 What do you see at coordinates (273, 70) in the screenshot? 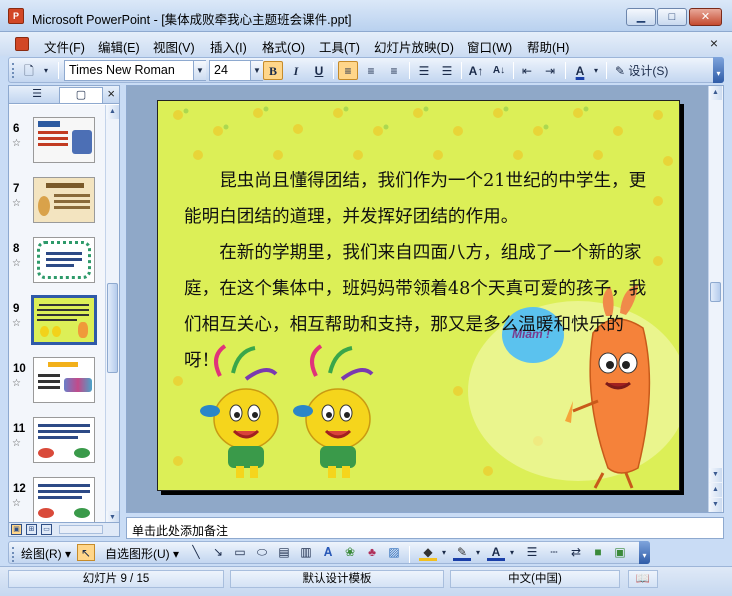
I see `bold-button: B` at bounding box center [273, 70].